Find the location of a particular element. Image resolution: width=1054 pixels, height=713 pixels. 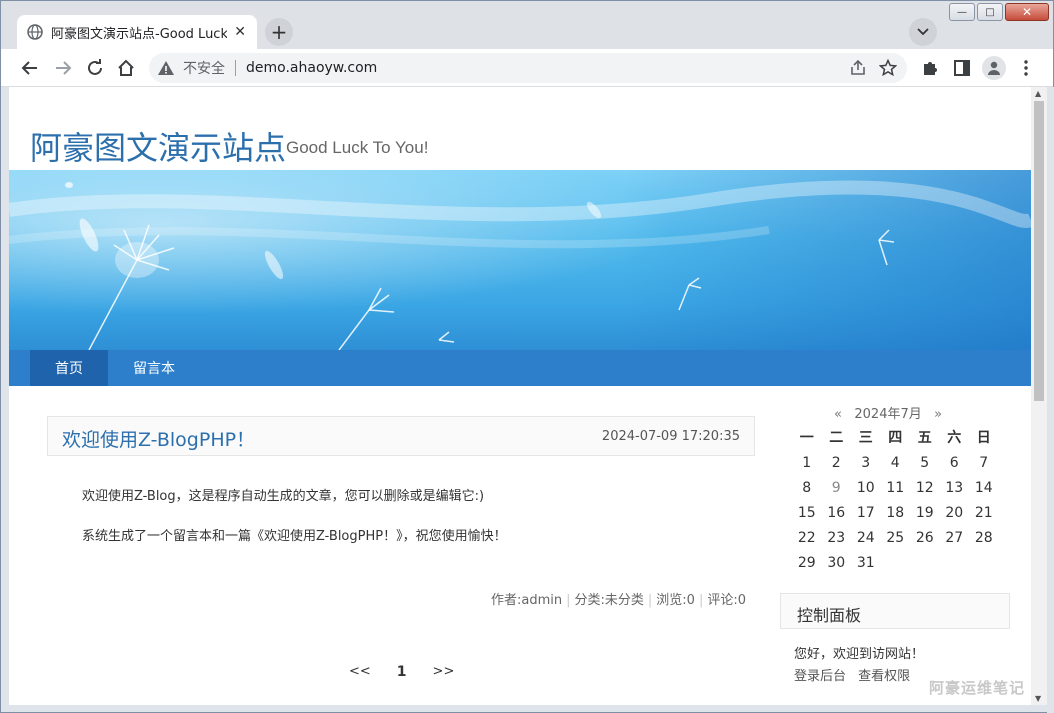

post-title: 欢迎使用Z-BlogPHP！ is located at coordinates (158, 438).